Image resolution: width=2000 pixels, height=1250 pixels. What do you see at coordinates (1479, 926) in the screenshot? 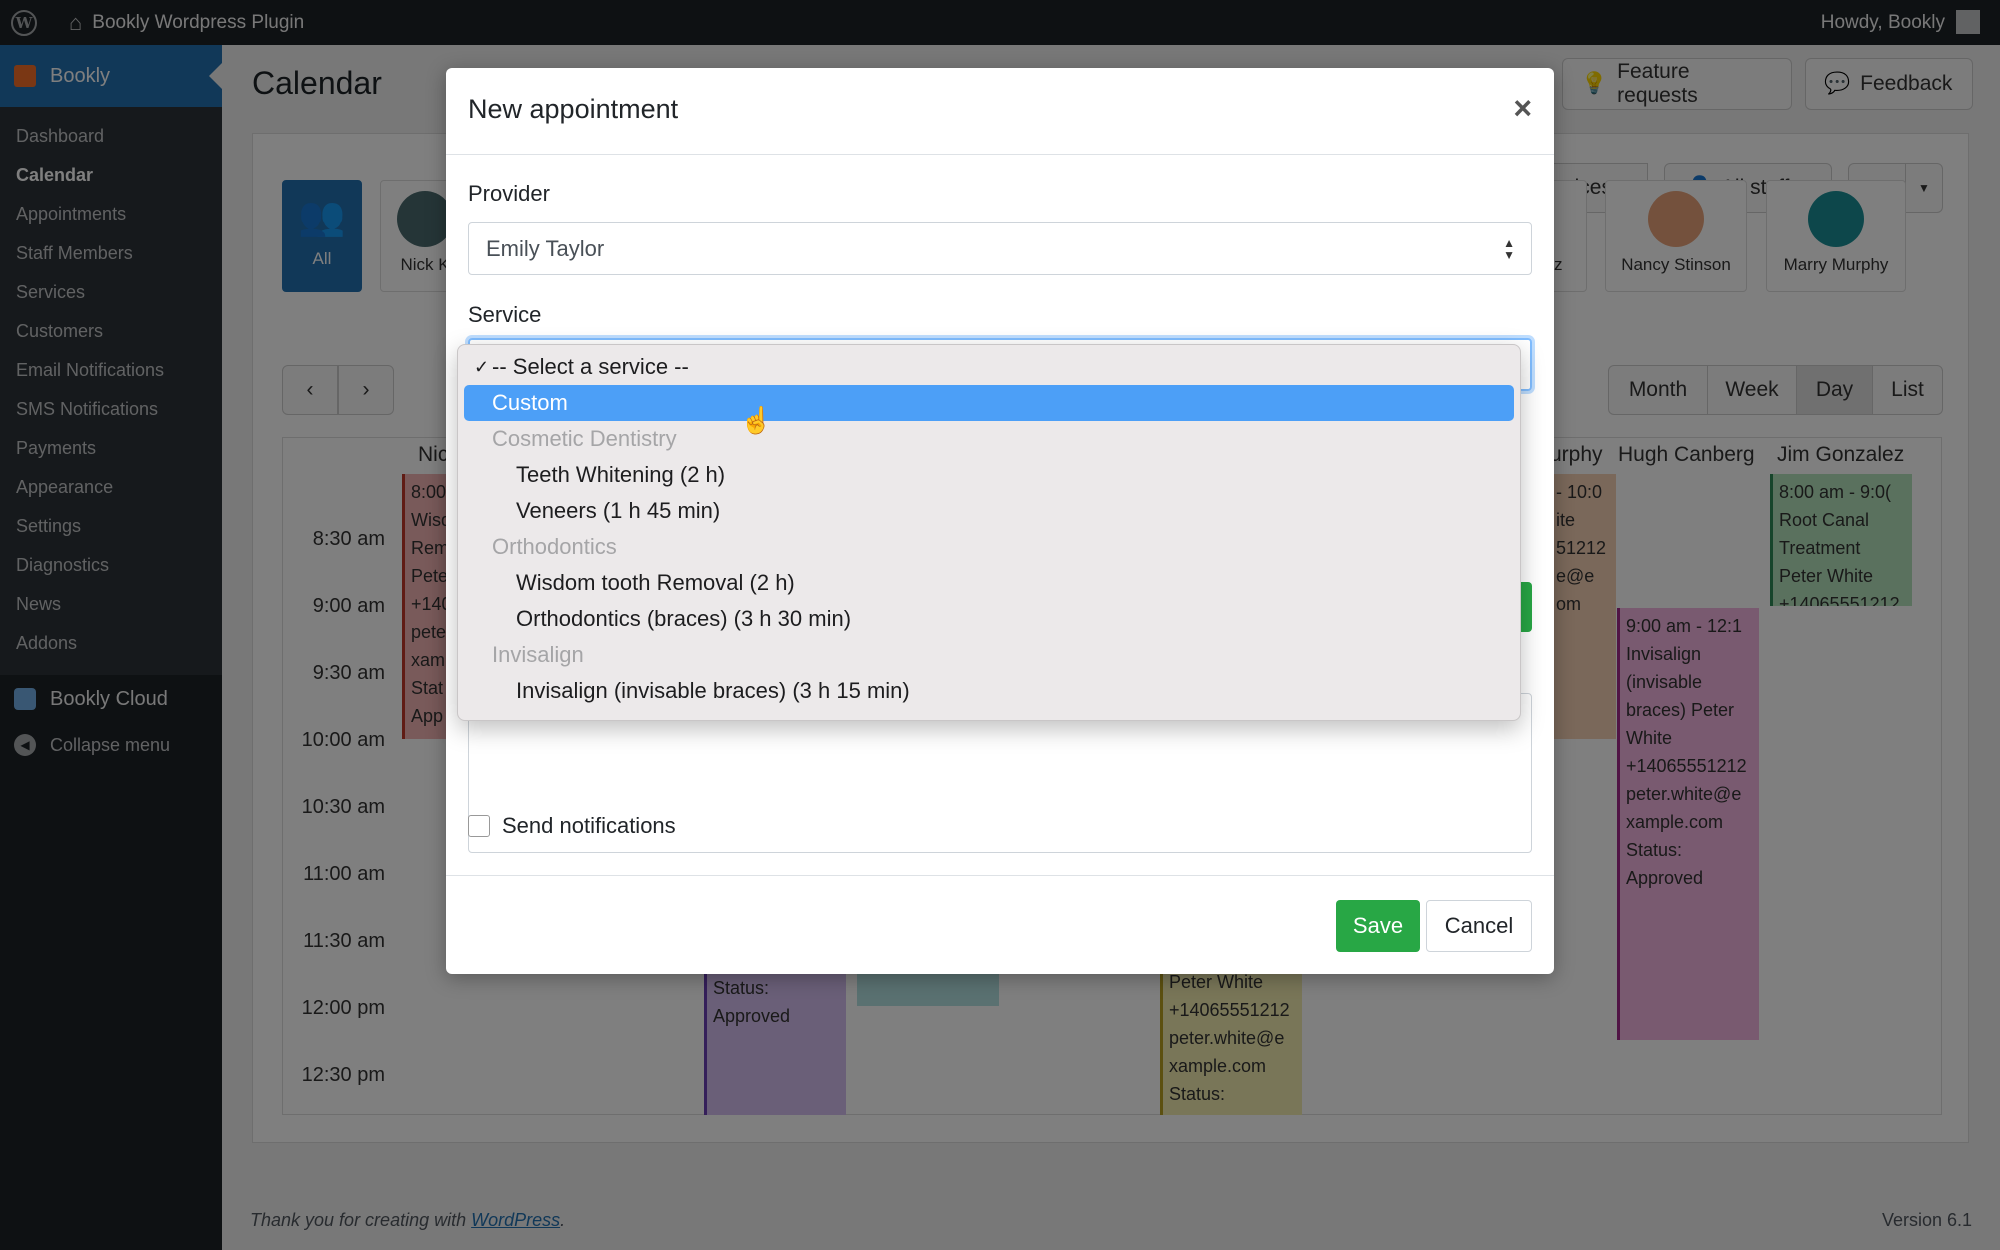
I see `cancel-button: Cancel` at bounding box center [1479, 926].